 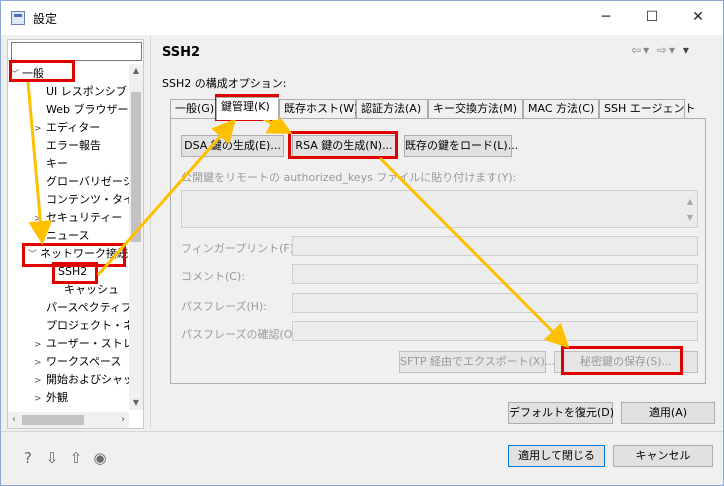 I want to click on tree-item-editors: > エディター, so click(x=67, y=128).